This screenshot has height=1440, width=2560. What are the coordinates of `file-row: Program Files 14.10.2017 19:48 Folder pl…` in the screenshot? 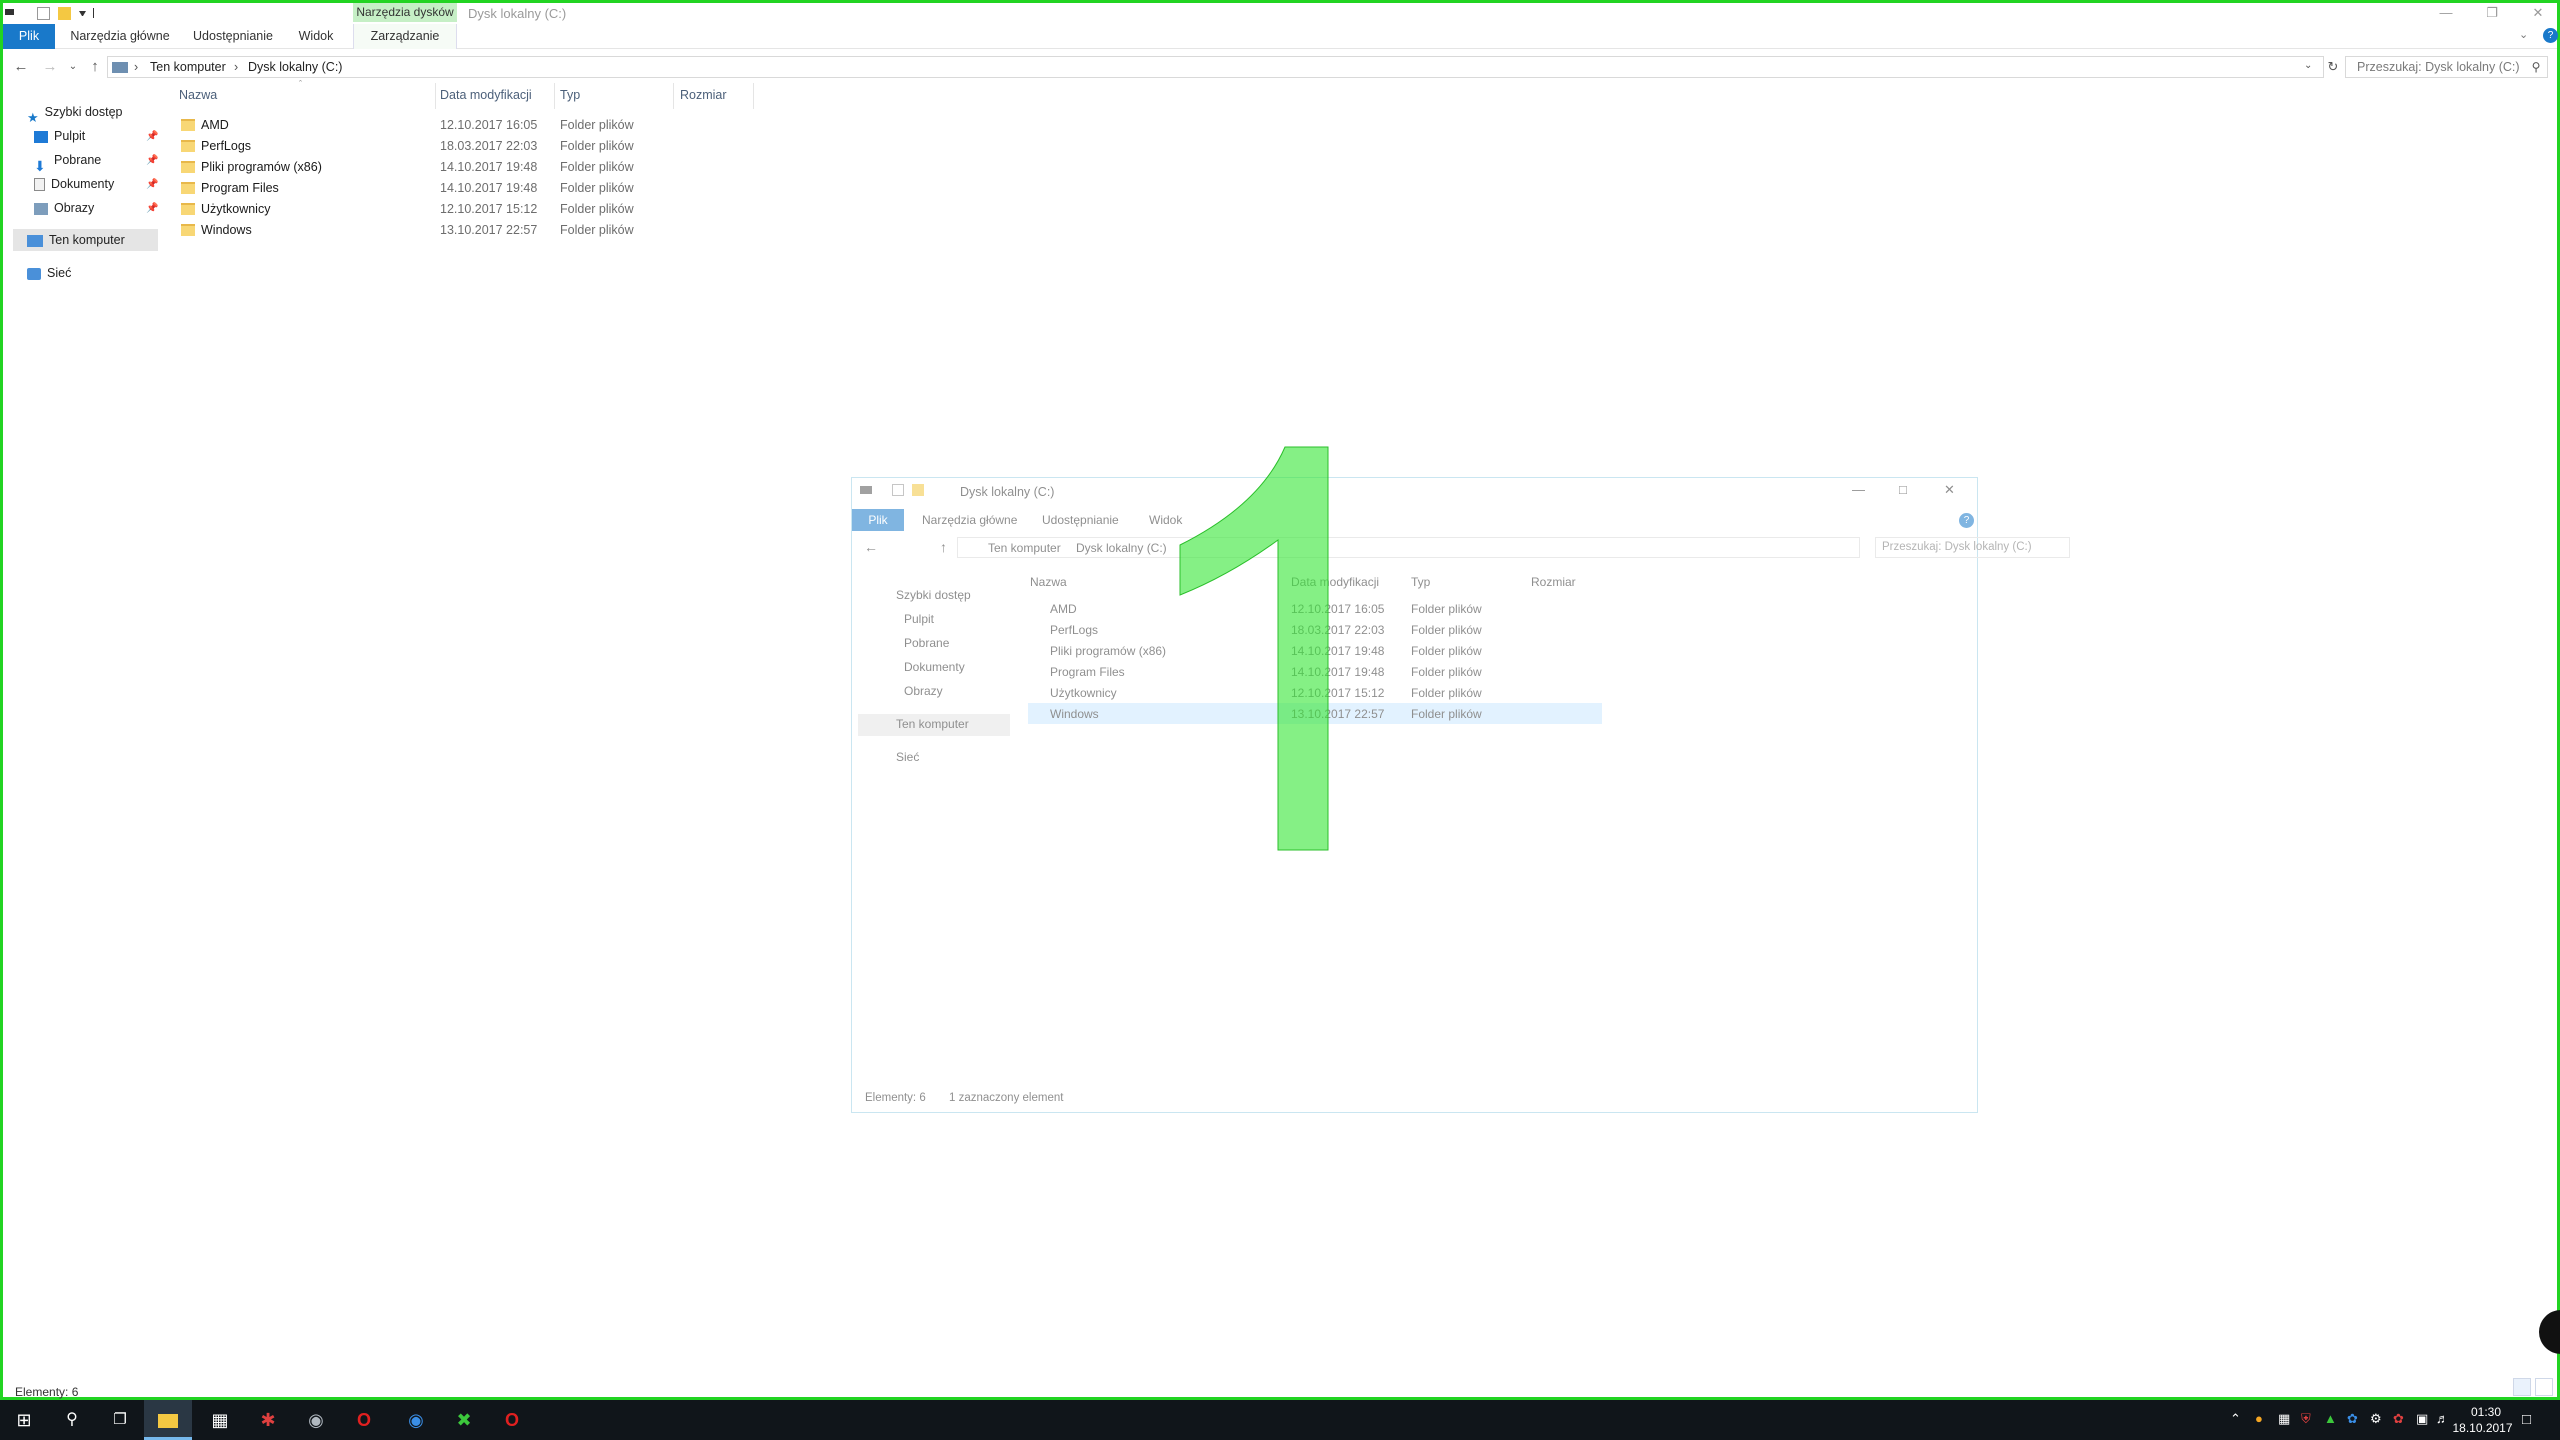 It's located at (471, 188).